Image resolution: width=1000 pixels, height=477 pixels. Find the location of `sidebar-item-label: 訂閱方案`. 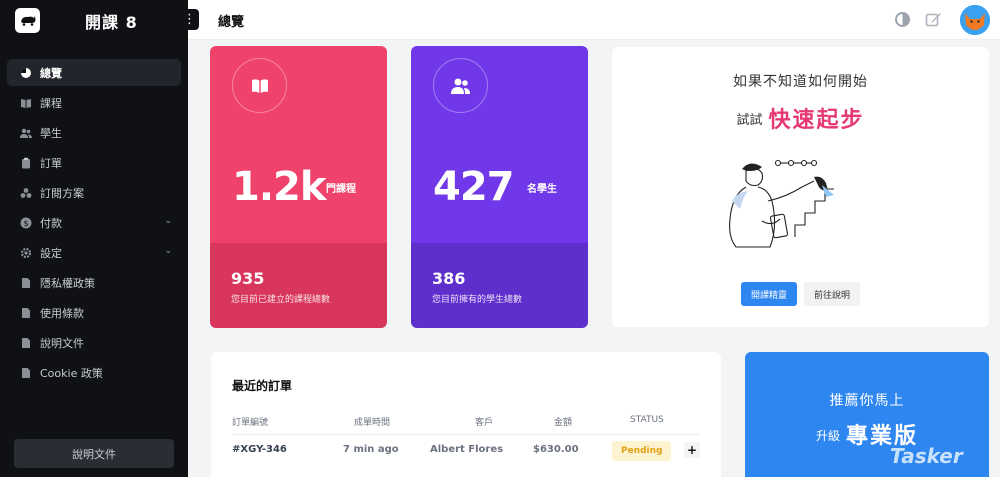

sidebar-item-label: 訂閱方案 is located at coordinates (62, 193).